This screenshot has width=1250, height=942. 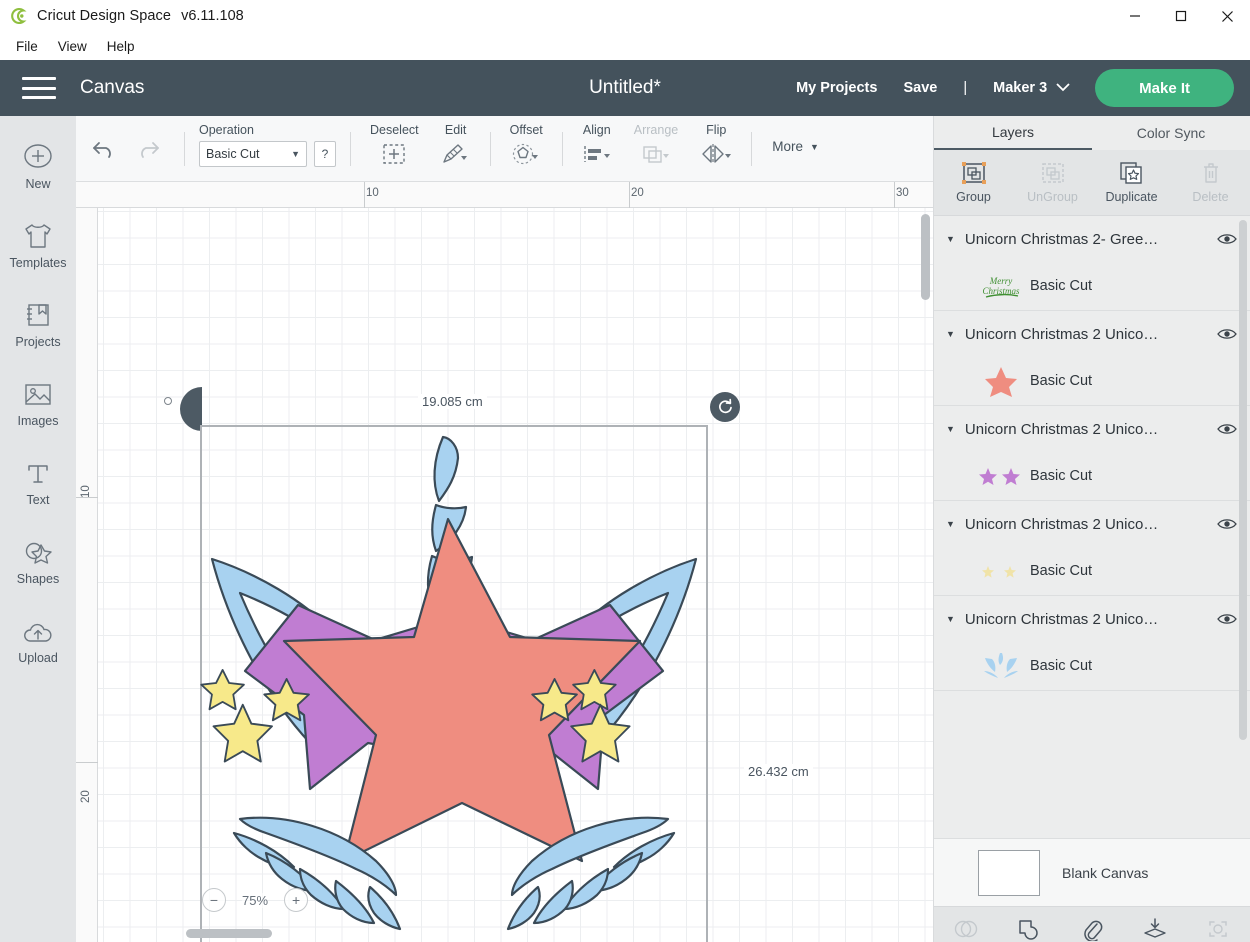 What do you see at coordinates (214, 900) in the screenshot?
I see `zoom-out-button: −` at bounding box center [214, 900].